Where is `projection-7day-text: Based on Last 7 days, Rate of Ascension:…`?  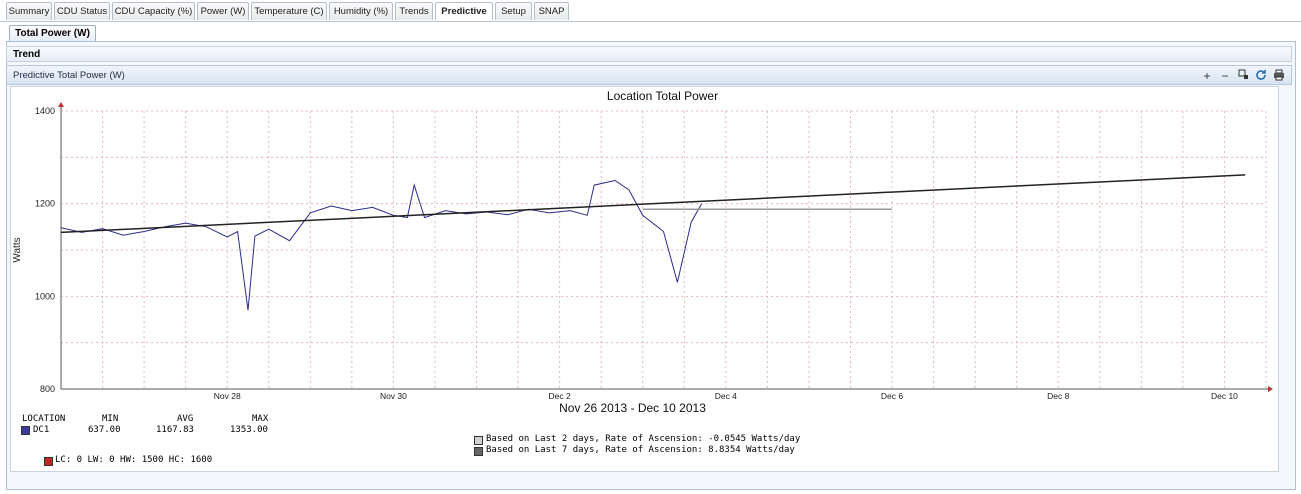
projection-7day-text: Based on Last 7 days, Rate of Ascension:… is located at coordinates (640, 450).